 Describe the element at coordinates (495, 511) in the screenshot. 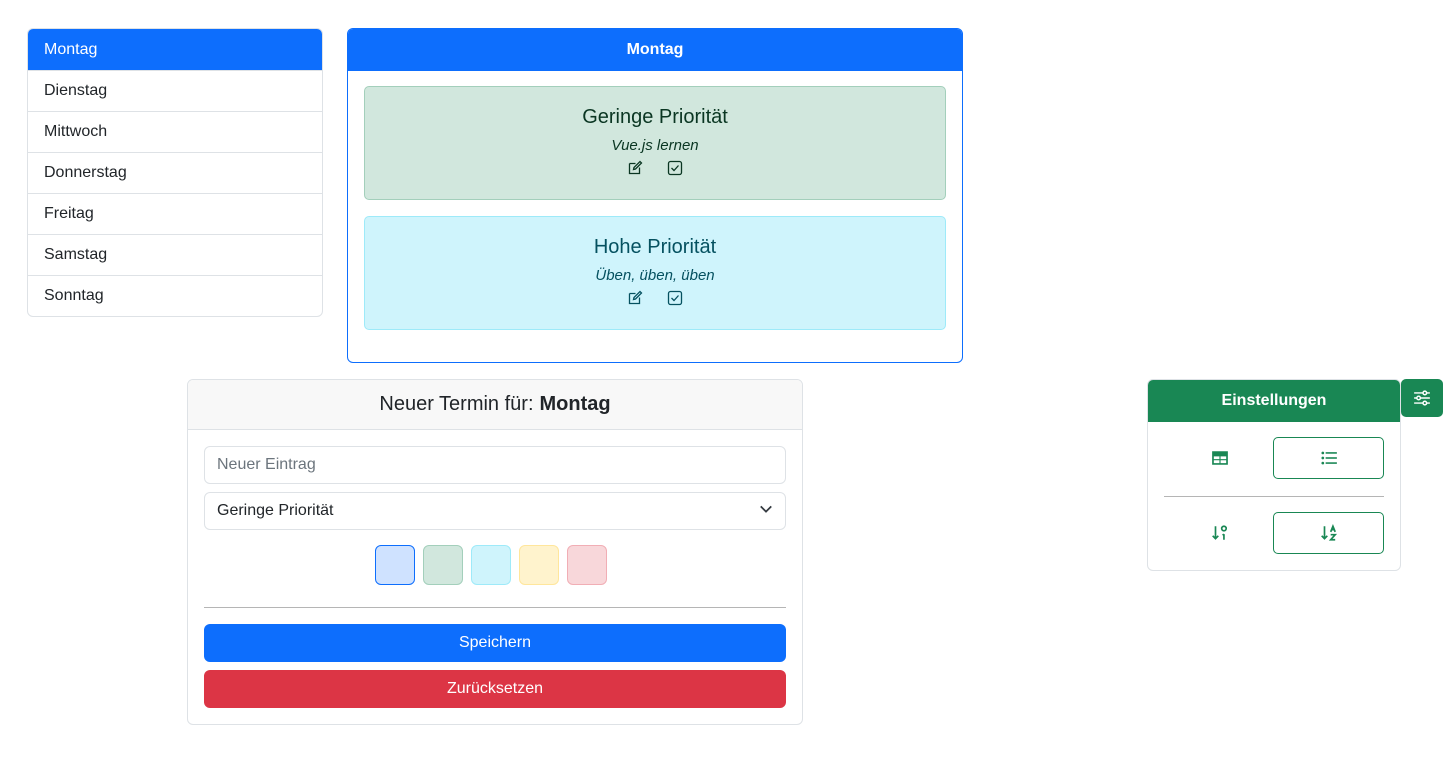

I see `priority-select: Geringe Priorität` at that location.